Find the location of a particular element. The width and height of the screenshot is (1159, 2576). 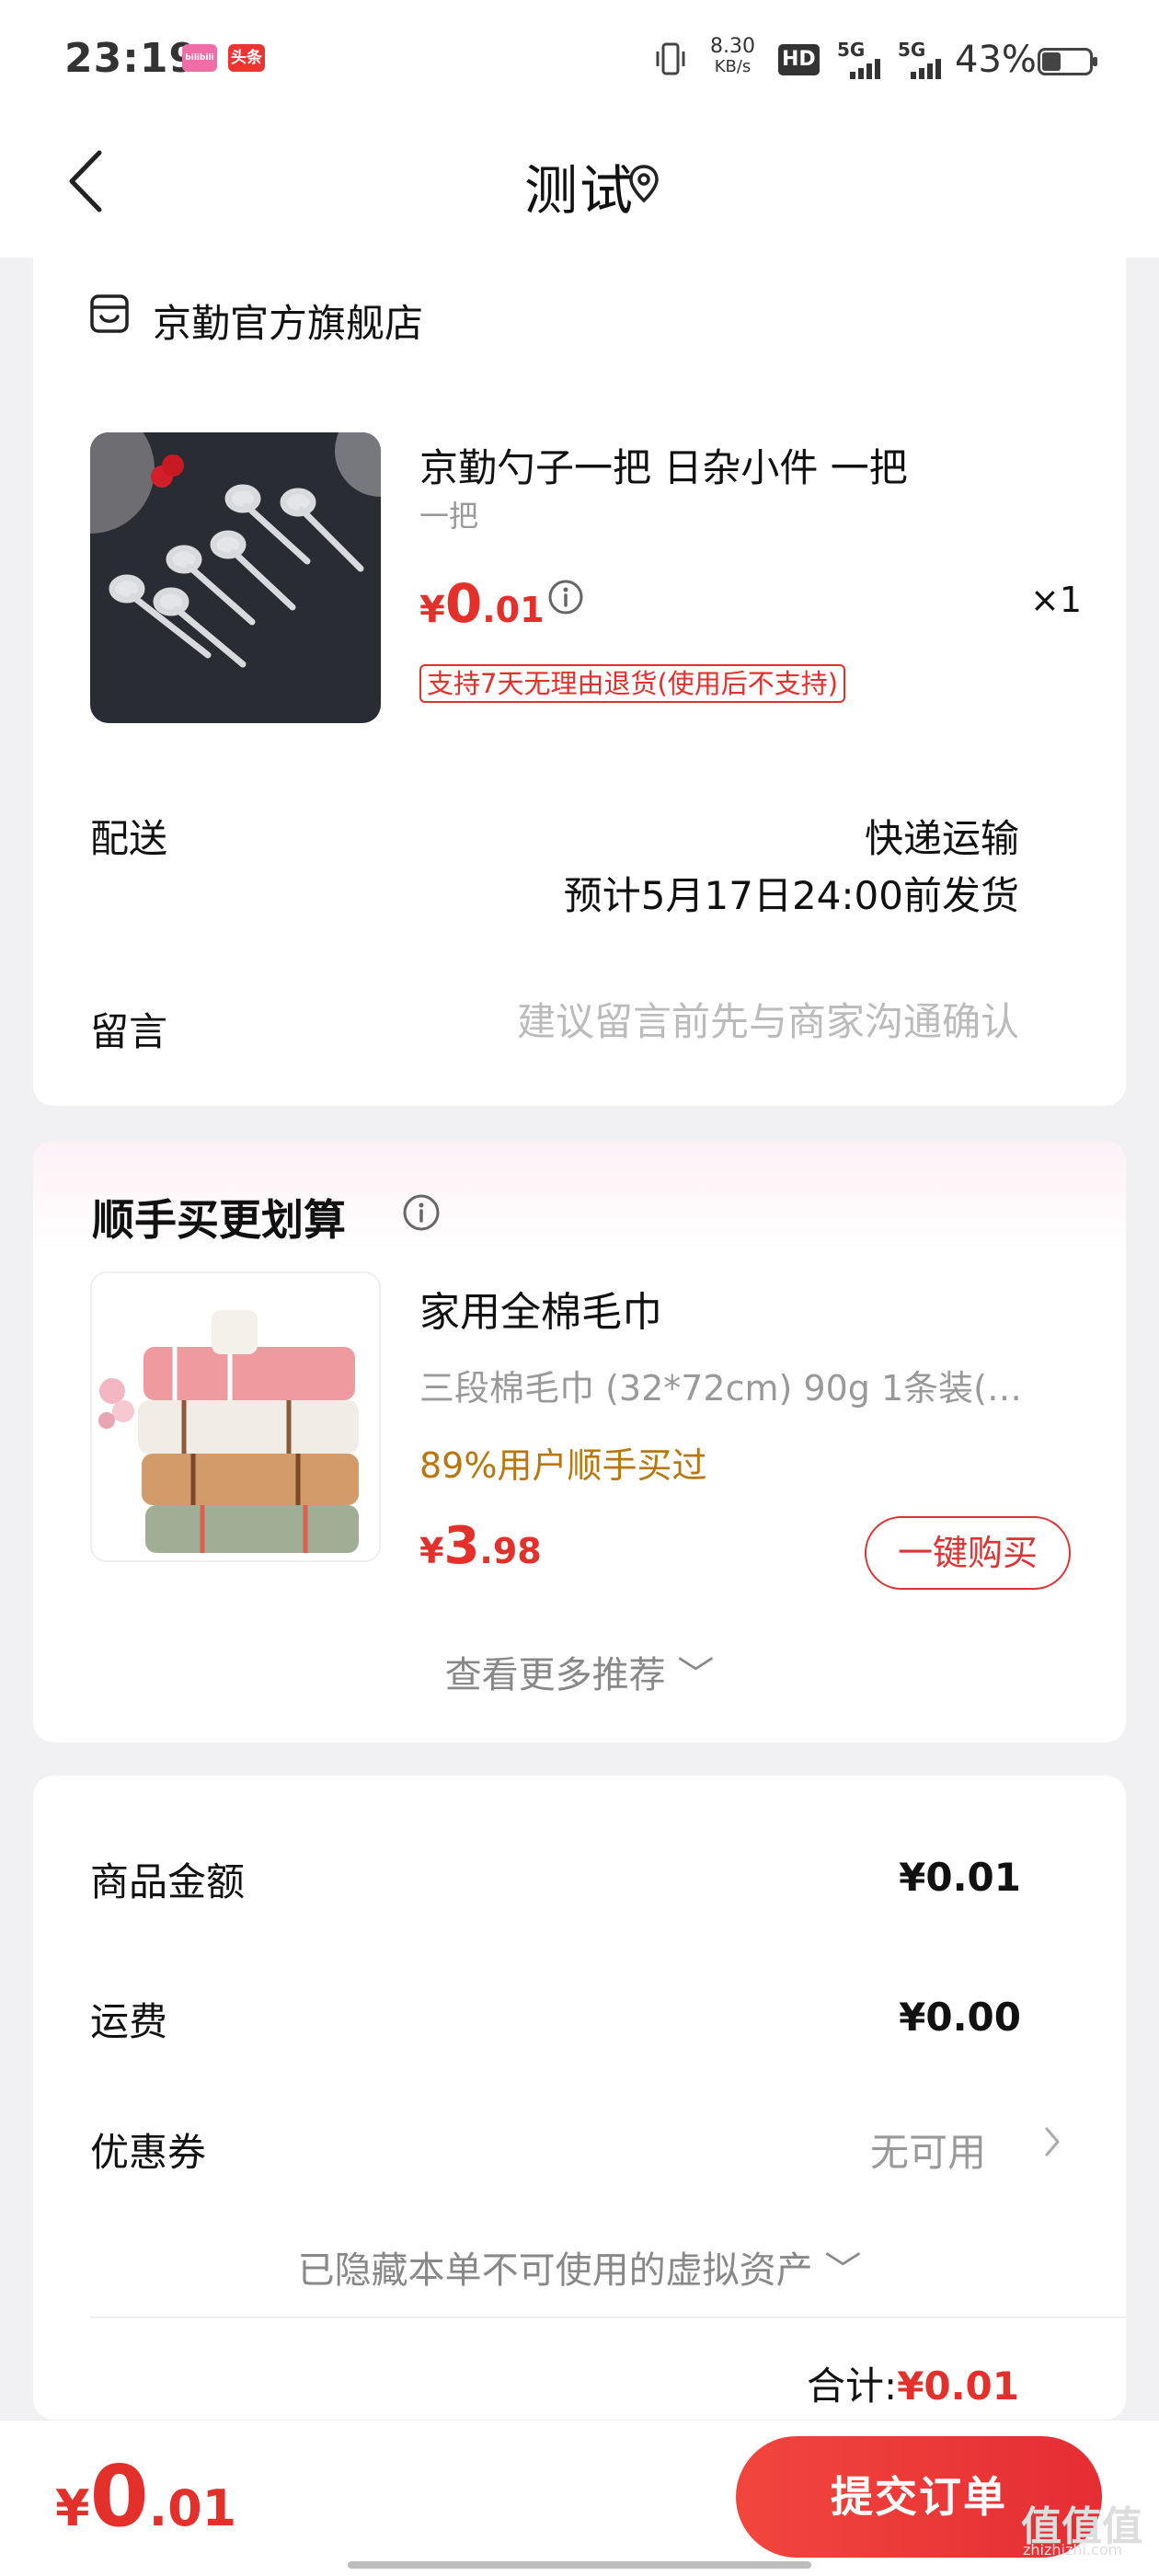

store-name: 京勤官方旗舰店 is located at coordinates (288, 321).